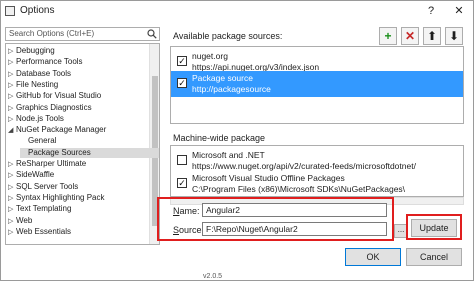  I want to click on tree-item-label: Text Templating, so click(44, 209).